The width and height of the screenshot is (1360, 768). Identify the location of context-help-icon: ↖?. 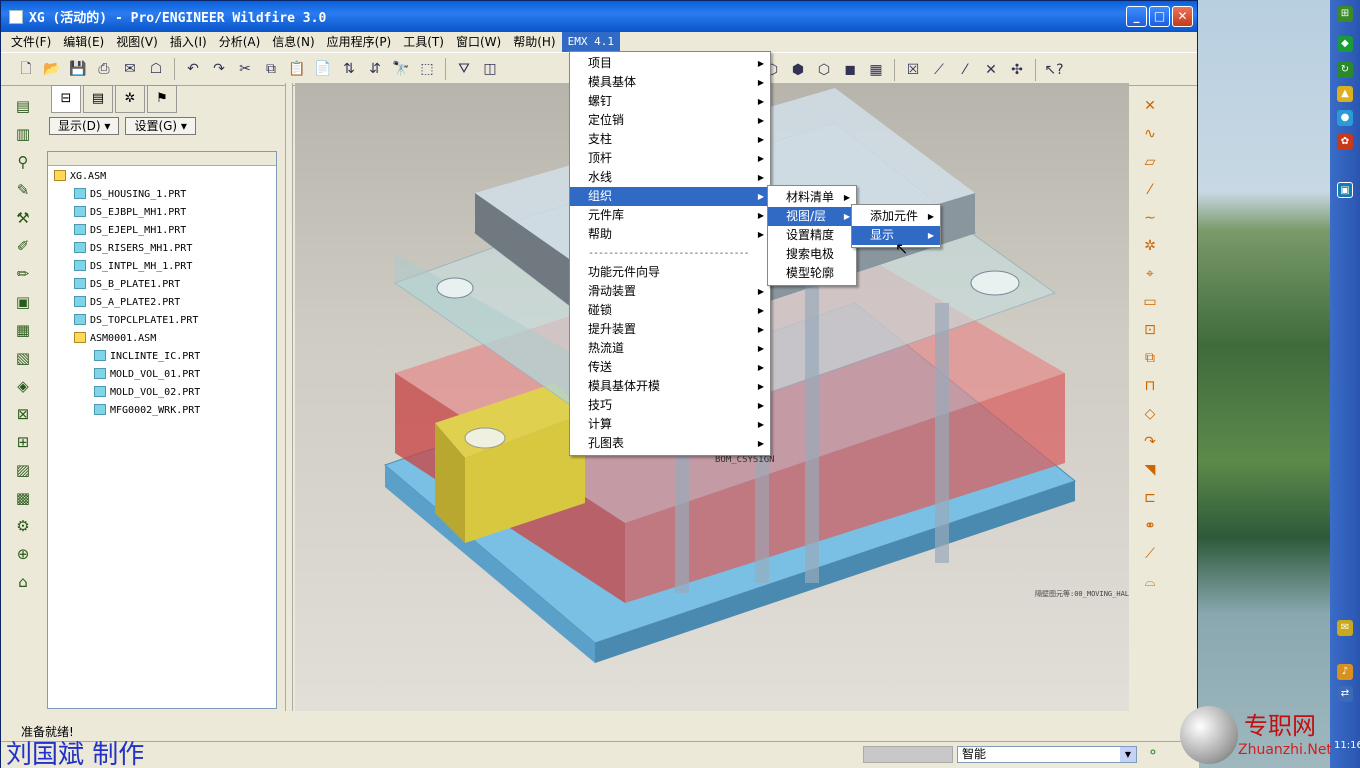
(1054, 70).